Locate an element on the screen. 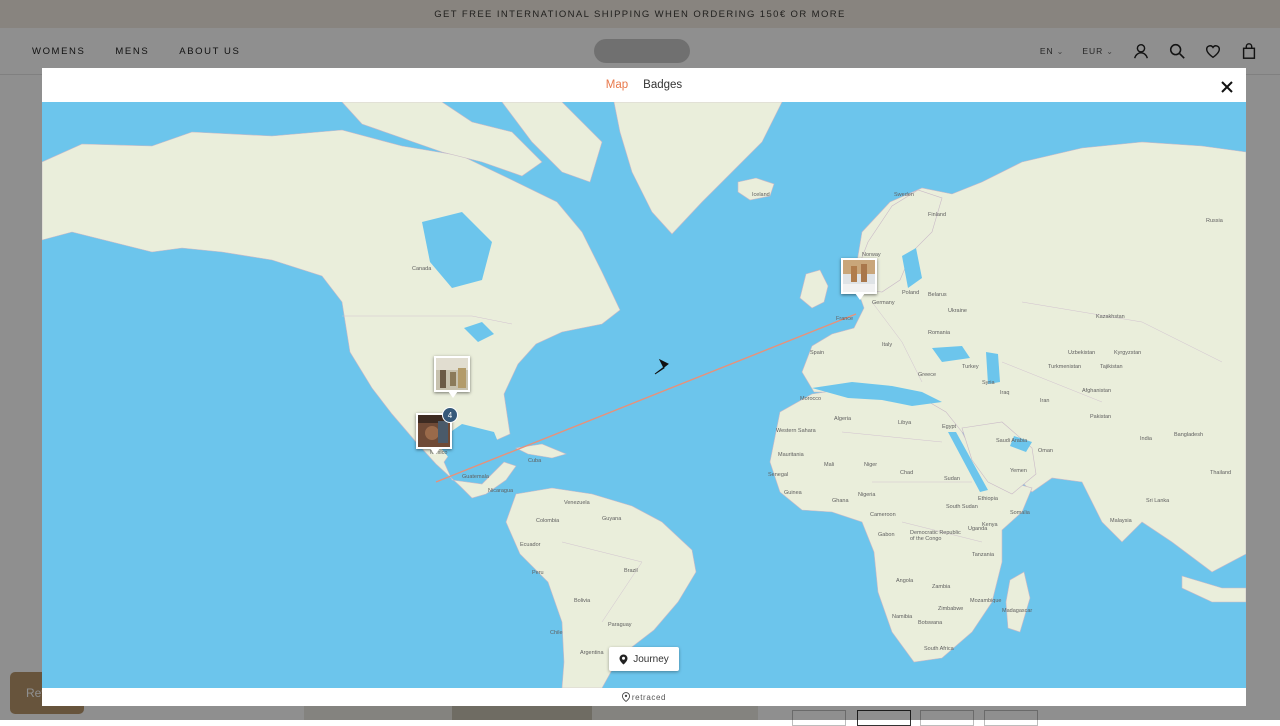  map-label: Cameroon is located at coordinates (883, 515).